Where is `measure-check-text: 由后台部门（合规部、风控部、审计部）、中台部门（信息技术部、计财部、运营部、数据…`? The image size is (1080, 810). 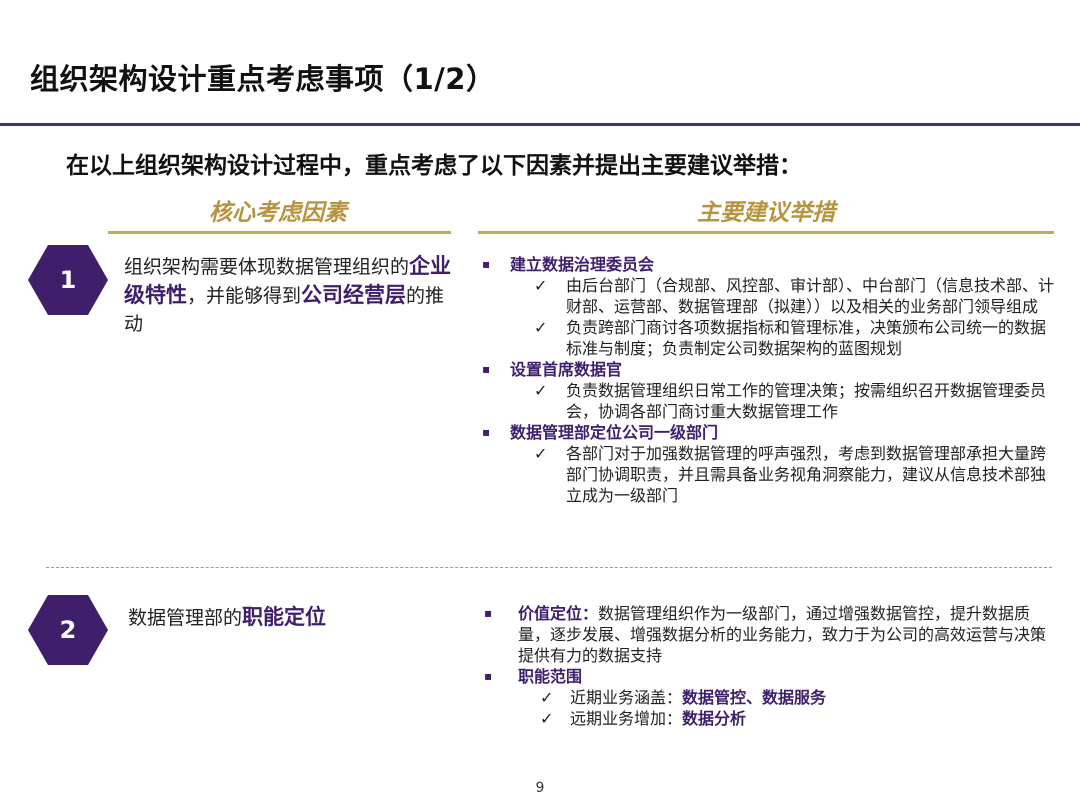 measure-check-text: 由后台部门（合规部、风控部、审计部）、中台部门（信息技术部、计财部、运营部、数据… is located at coordinates (810, 296).